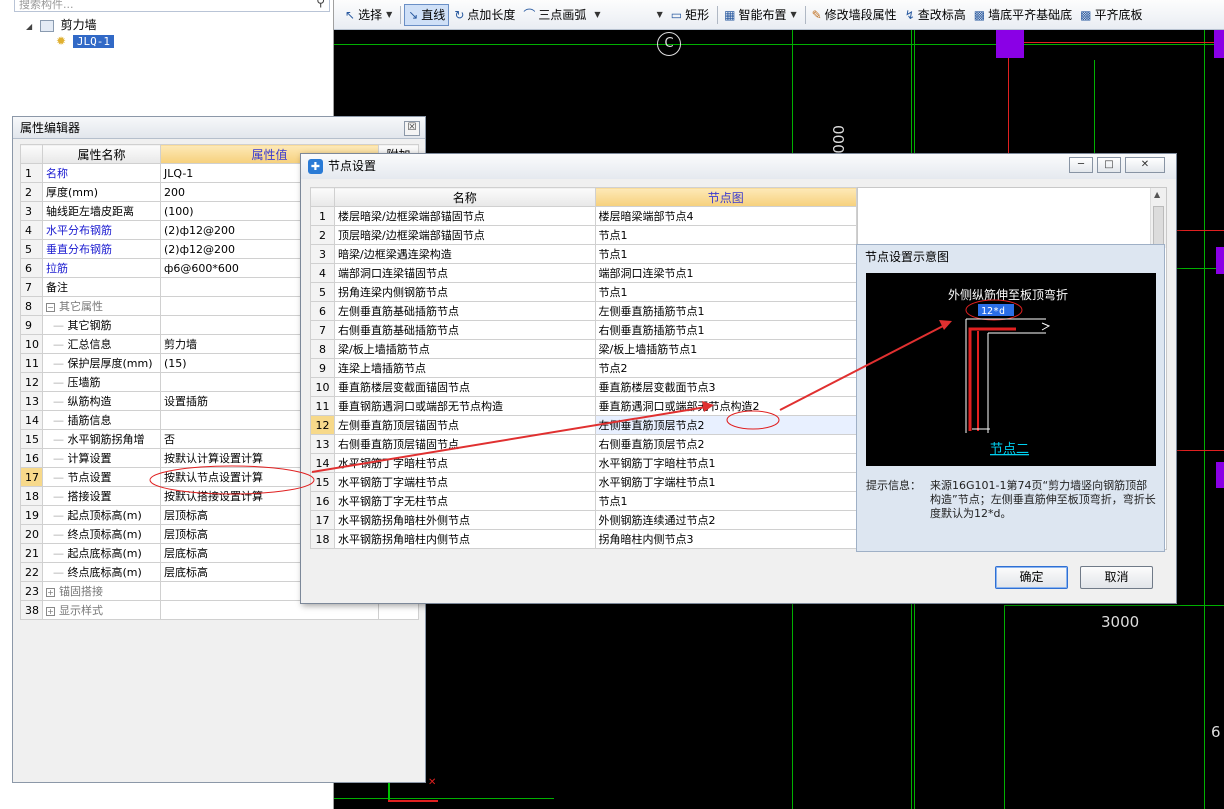 Image resolution: width=1224 pixels, height=809 pixels. Describe the element at coordinates (690, 15) in the screenshot. I see `rectangle-button: ▭ 矩形` at that location.